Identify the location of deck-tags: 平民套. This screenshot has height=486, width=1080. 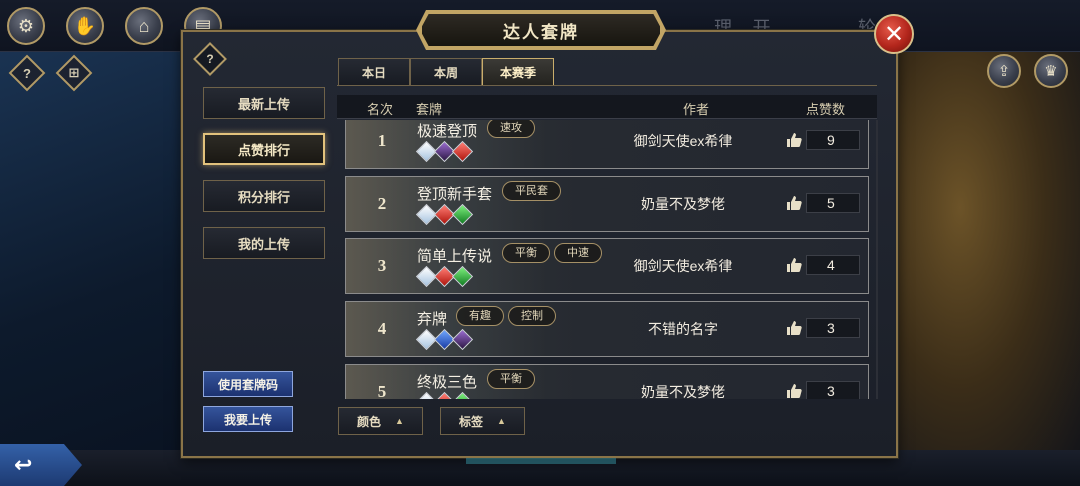
(531, 191).